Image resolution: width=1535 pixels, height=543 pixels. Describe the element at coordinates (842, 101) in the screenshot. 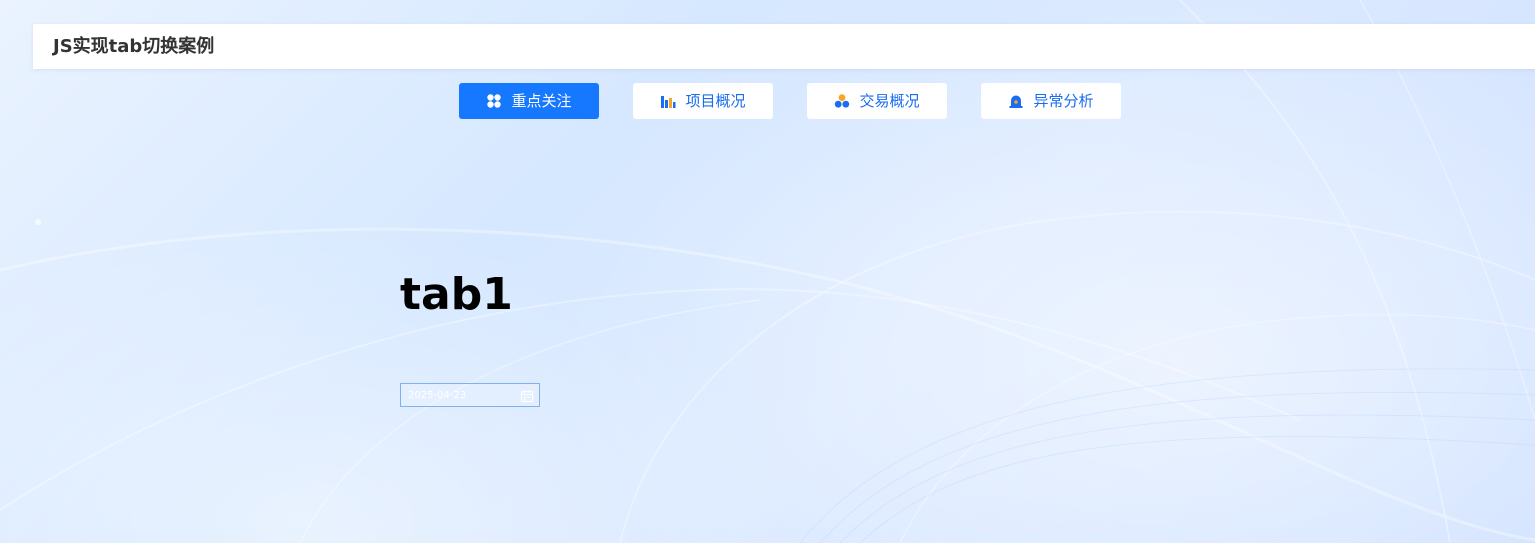

I see `circles-icon` at that location.